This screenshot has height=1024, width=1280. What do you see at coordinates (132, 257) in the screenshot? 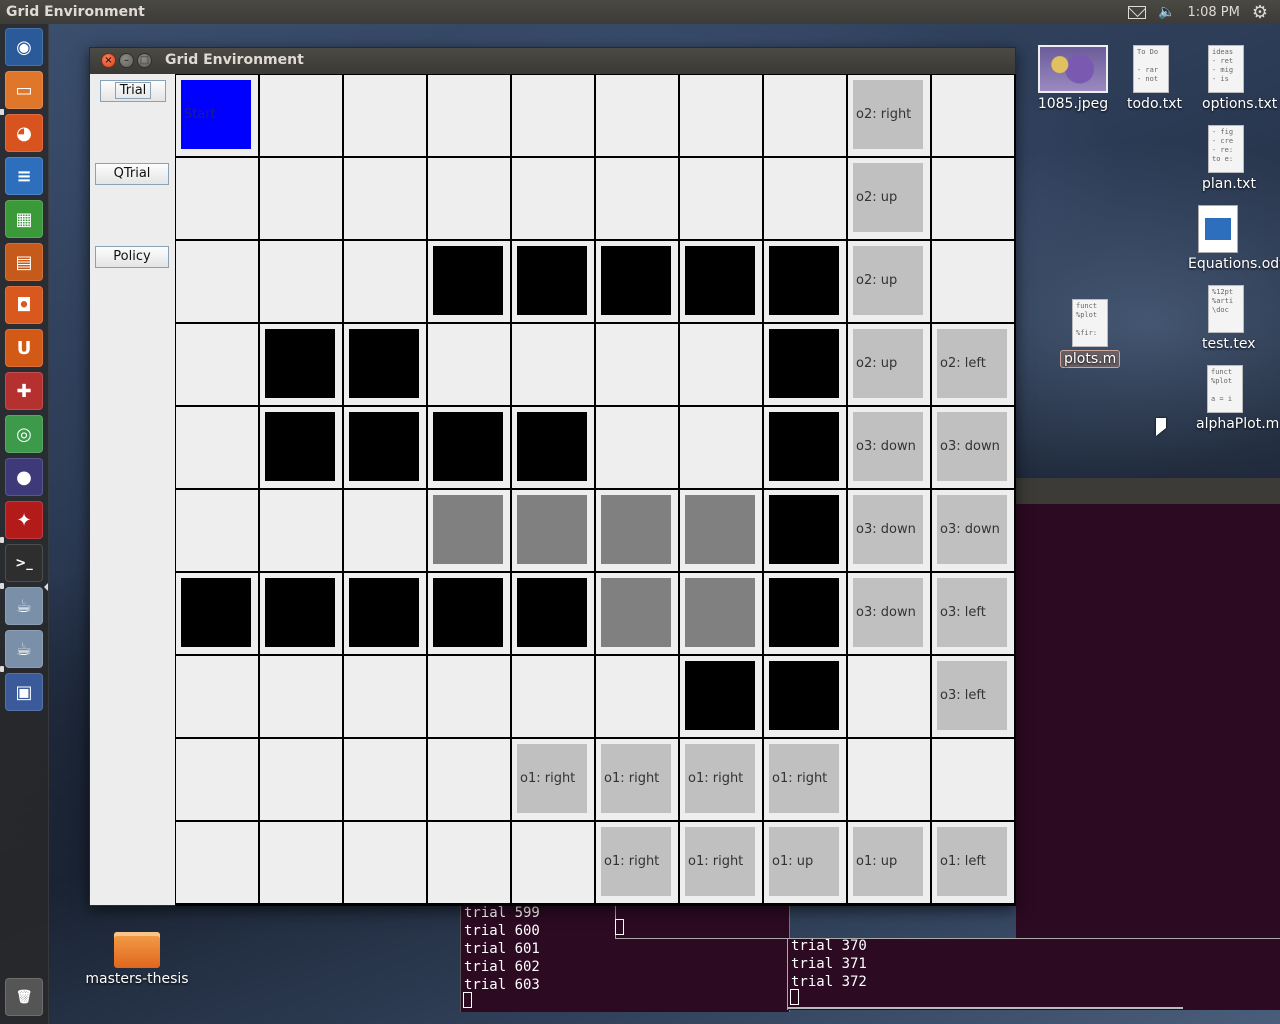
I see `policy-button: Policy` at bounding box center [132, 257].